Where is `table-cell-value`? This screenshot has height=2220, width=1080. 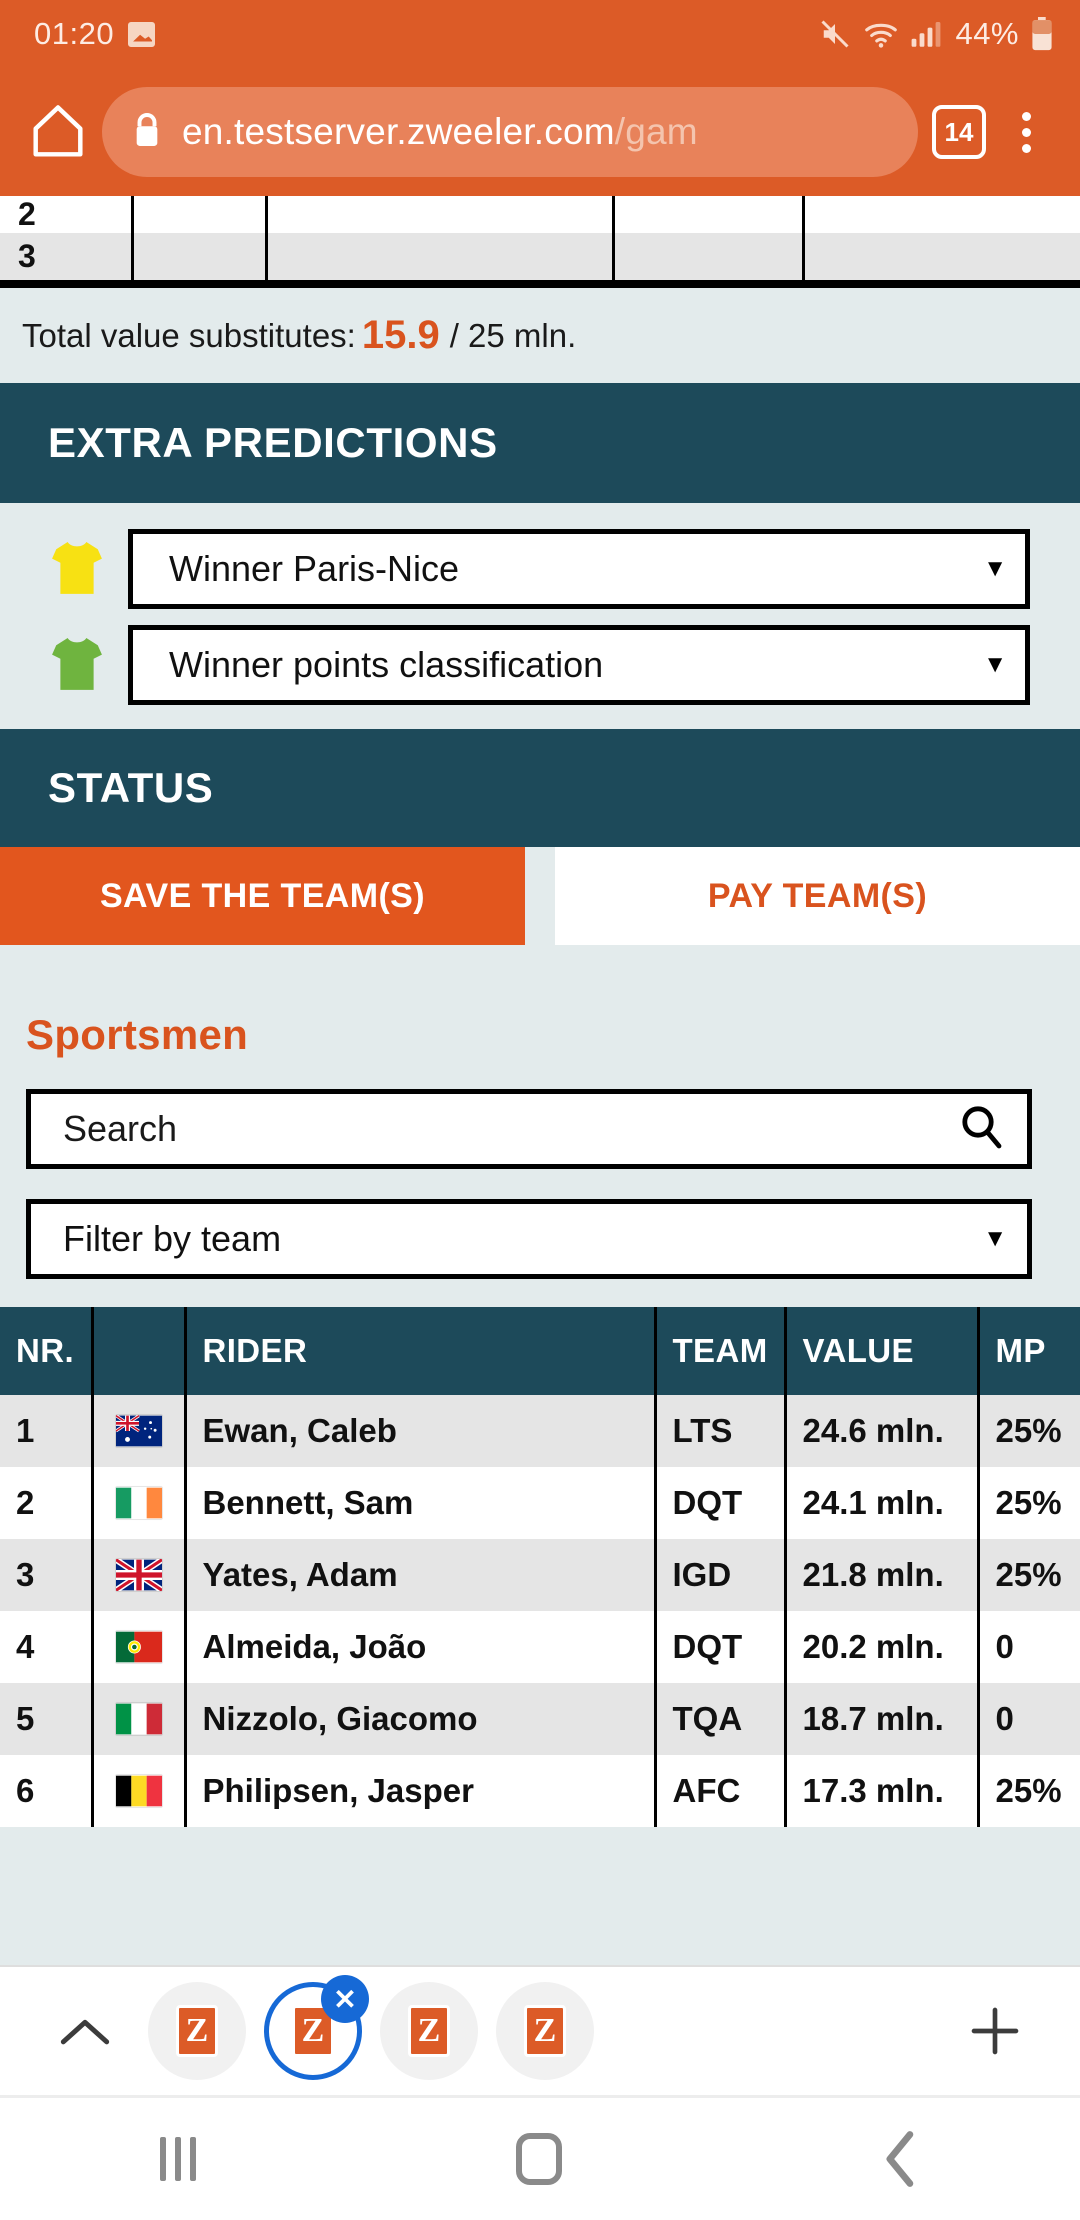 table-cell-value is located at coordinates (942, 256).